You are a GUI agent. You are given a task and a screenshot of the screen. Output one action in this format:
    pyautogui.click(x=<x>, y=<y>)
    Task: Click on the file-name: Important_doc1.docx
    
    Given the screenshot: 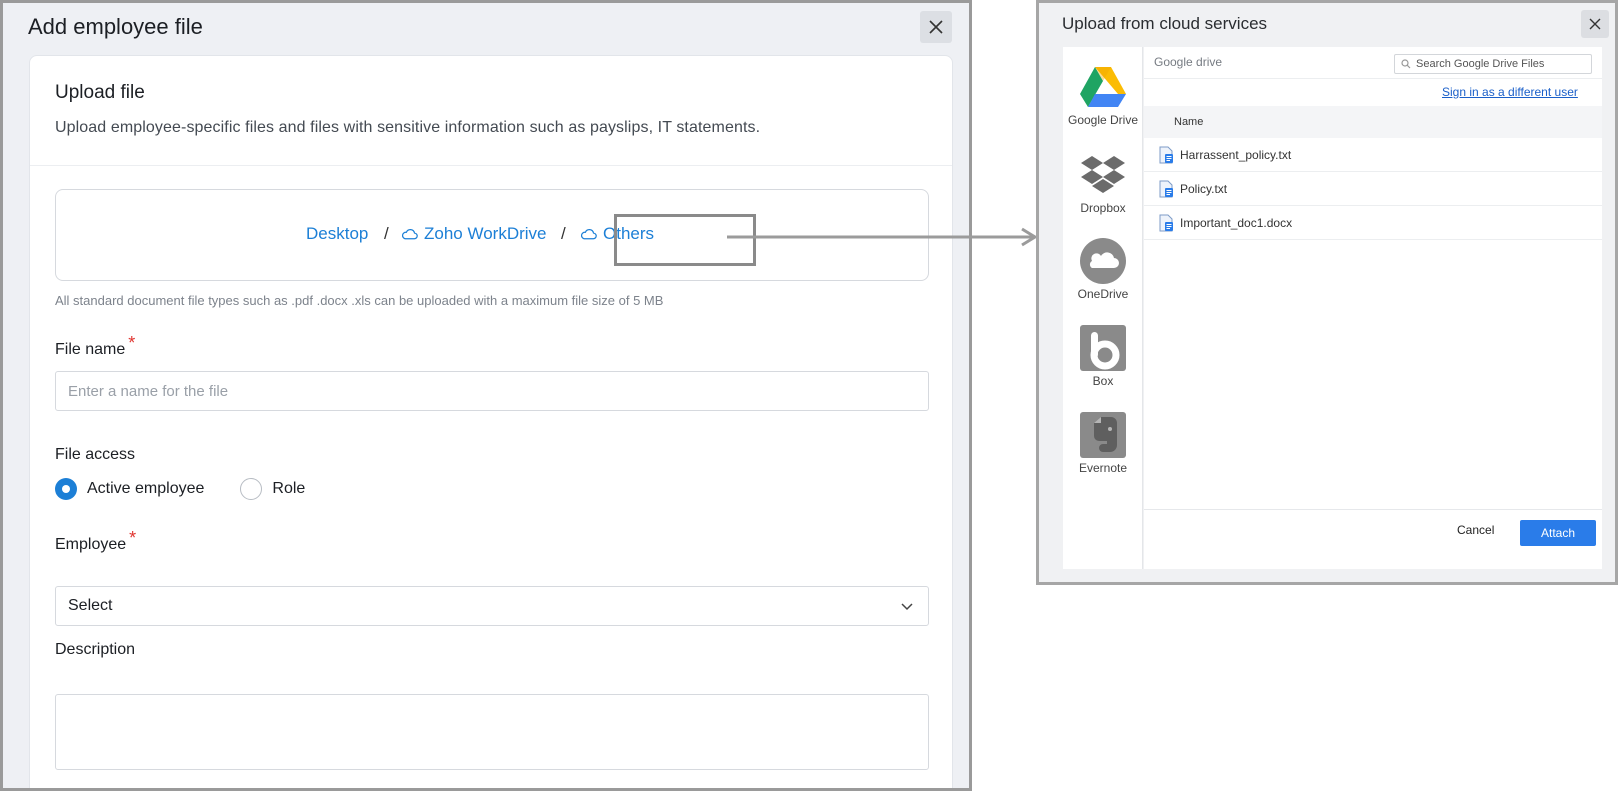 What is the action you would take?
    pyautogui.click(x=1236, y=222)
    